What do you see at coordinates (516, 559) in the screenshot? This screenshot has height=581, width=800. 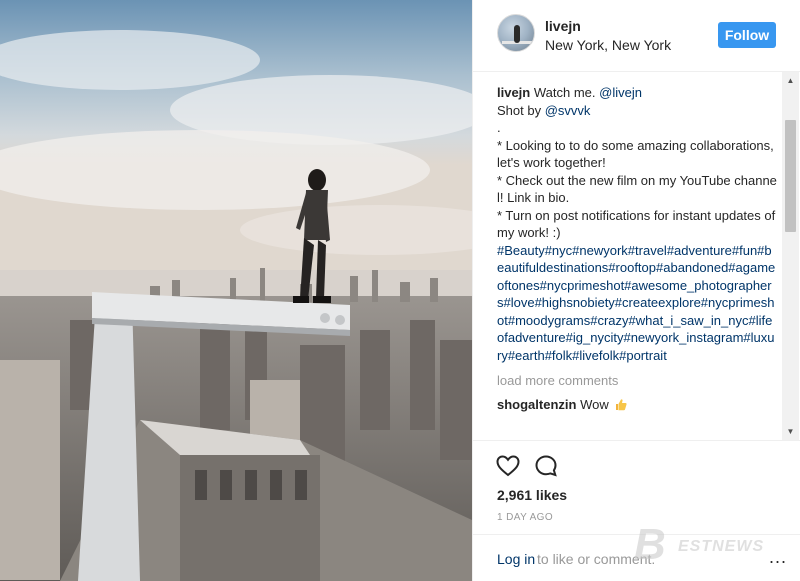 I see `login-link: Log in` at bounding box center [516, 559].